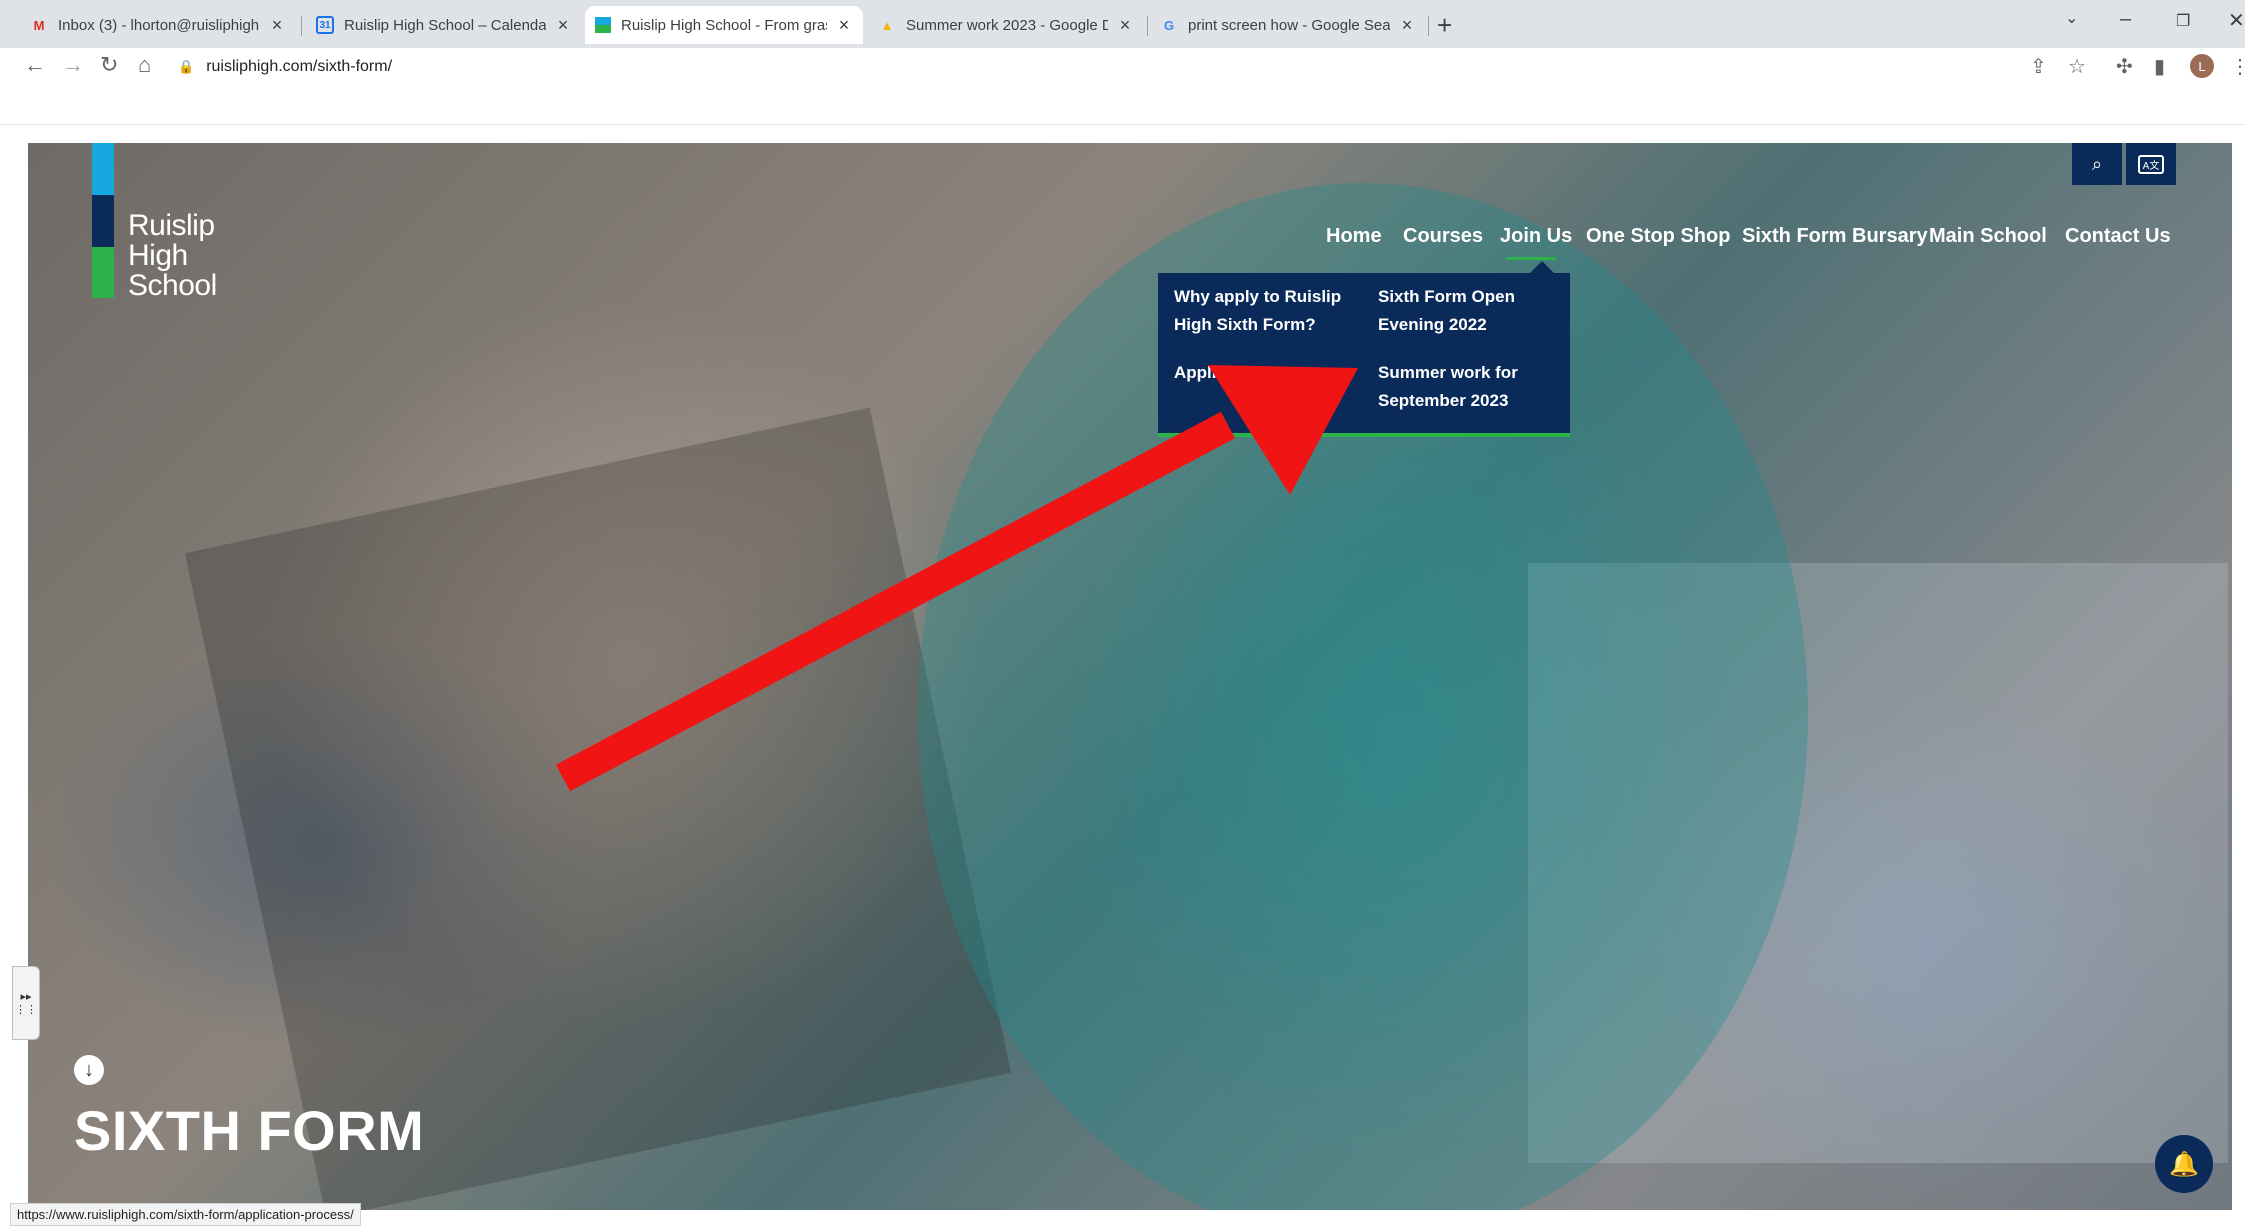  What do you see at coordinates (144, 65) in the screenshot?
I see `home-icon: ⌂` at bounding box center [144, 65].